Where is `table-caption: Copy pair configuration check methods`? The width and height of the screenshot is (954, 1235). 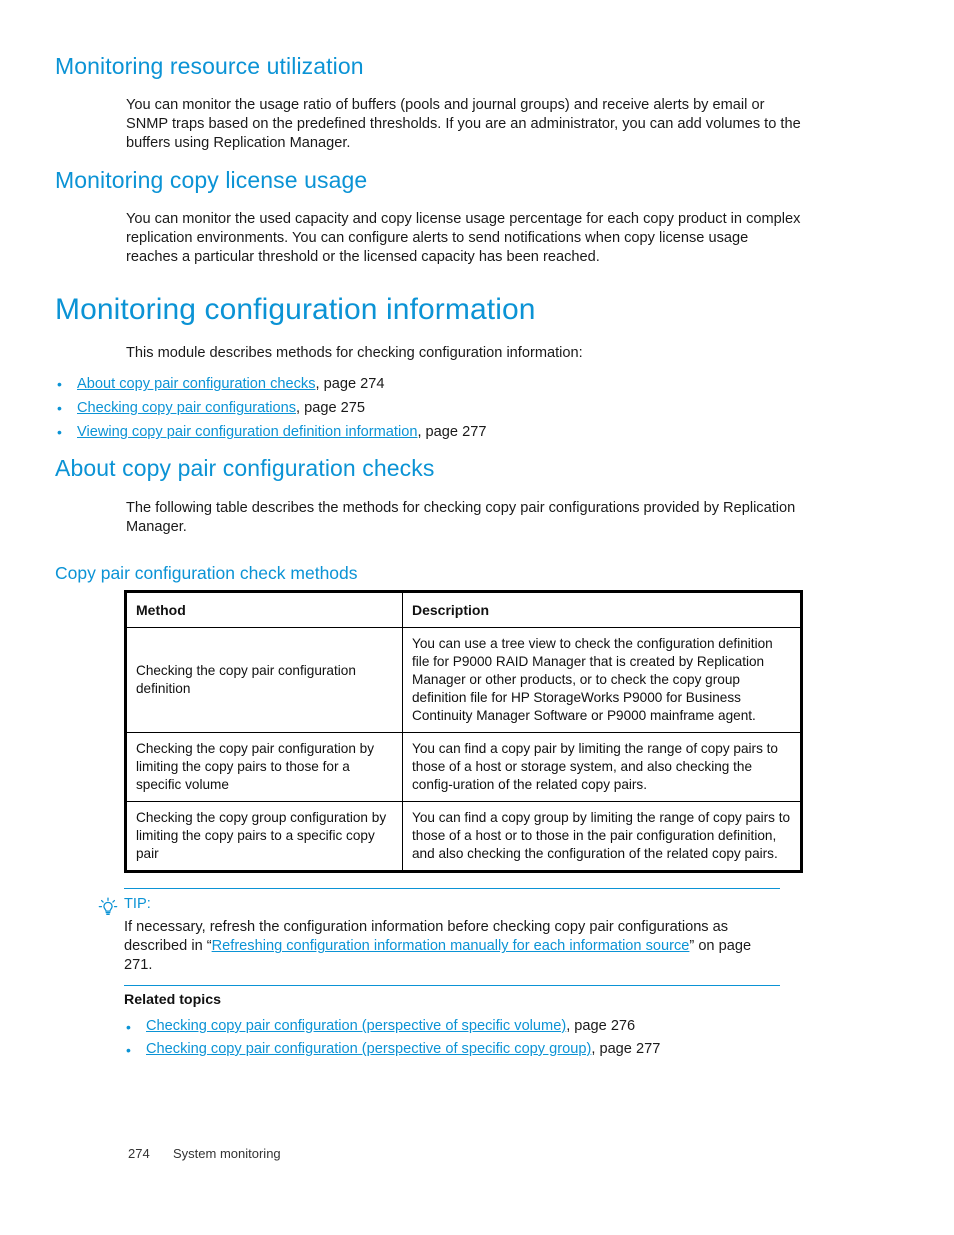 table-caption: Copy pair configuration check methods is located at coordinates (206, 573).